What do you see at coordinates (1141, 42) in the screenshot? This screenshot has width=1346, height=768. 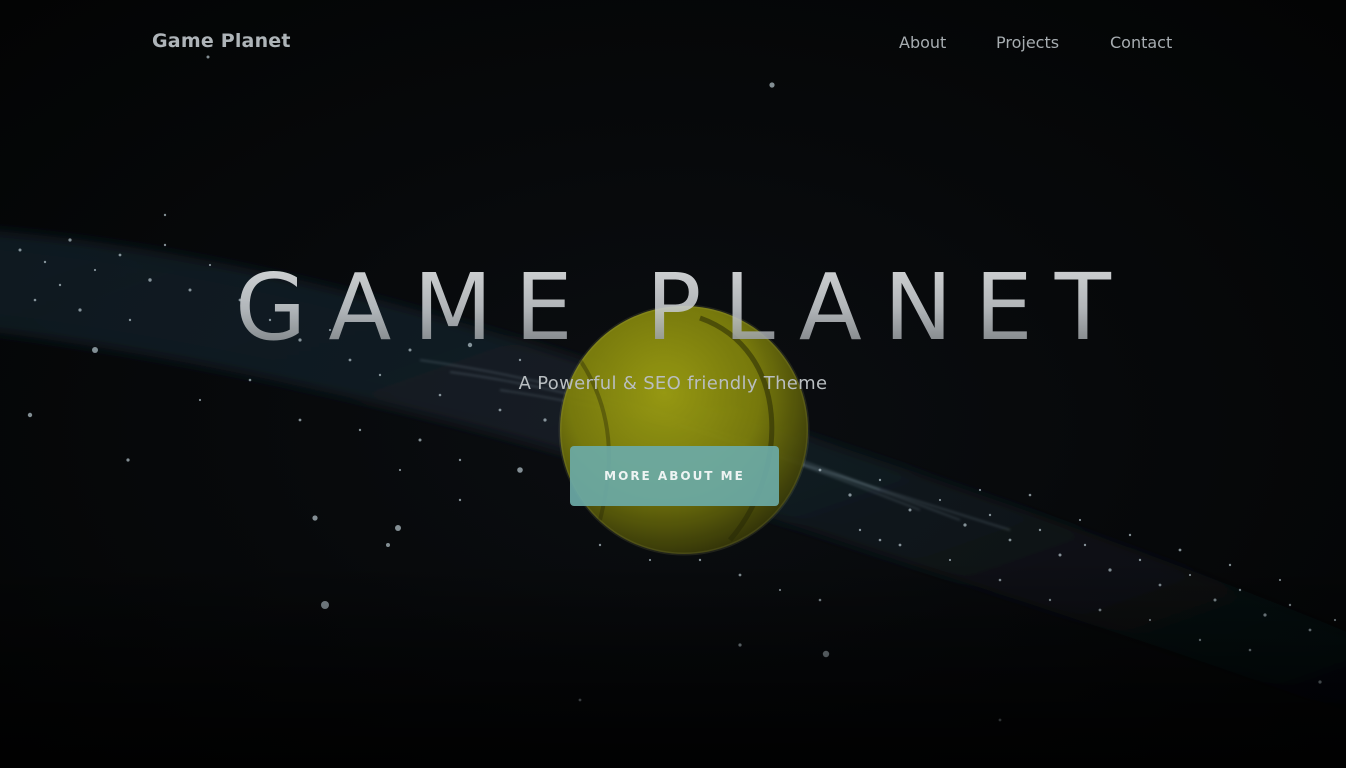 I see `nav-link-contact: Contact` at bounding box center [1141, 42].